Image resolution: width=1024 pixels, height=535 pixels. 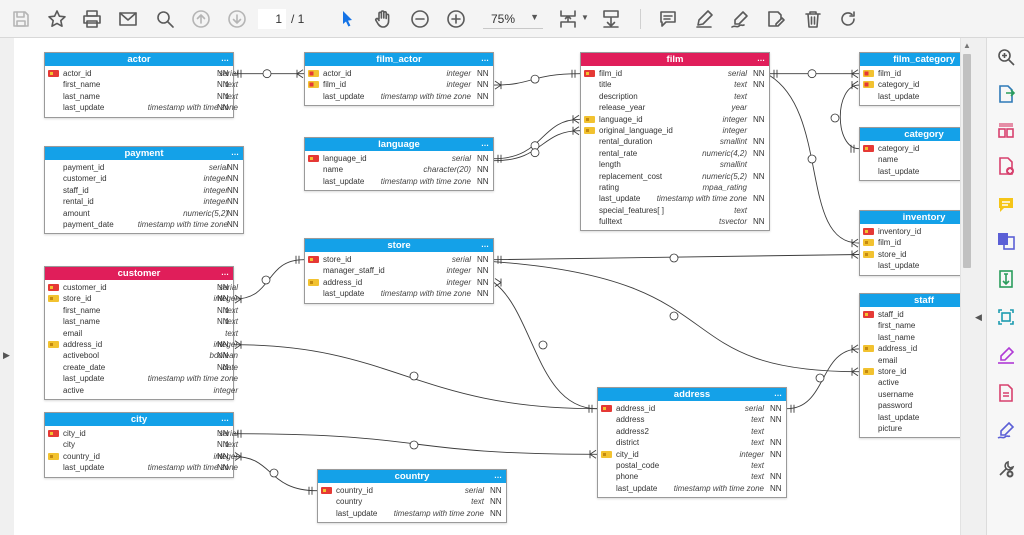 What do you see at coordinates (740, 19) in the screenshot?
I see `sign-icon` at bounding box center [740, 19].